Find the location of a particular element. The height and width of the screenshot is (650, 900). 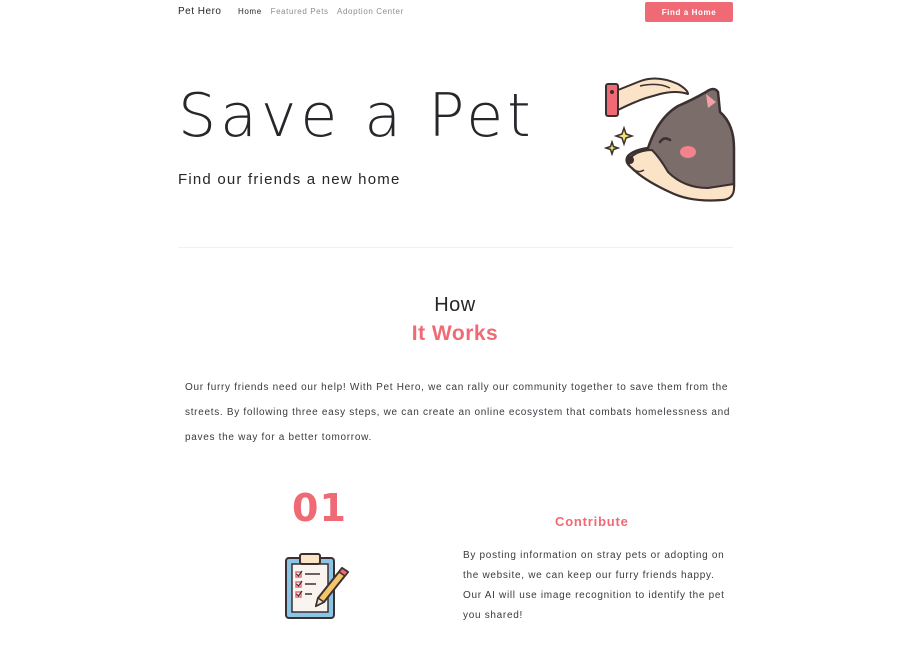

nav-link-home: Home is located at coordinates (250, 11).